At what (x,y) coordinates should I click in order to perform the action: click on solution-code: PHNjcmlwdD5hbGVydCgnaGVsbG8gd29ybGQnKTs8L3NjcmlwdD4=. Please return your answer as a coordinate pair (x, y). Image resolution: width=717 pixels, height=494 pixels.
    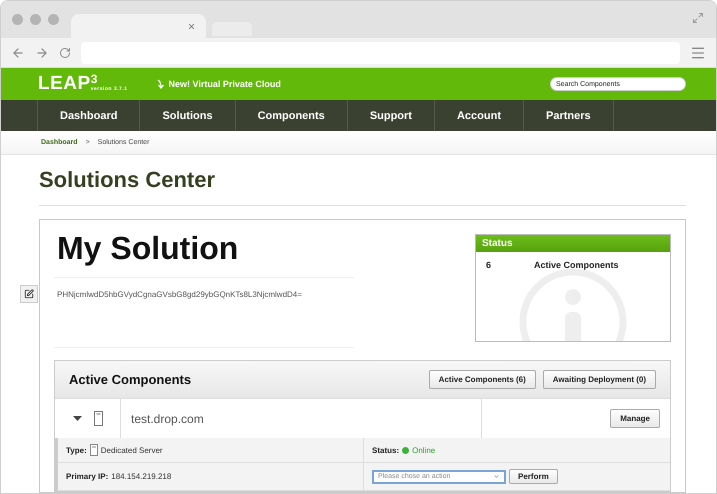
    Looking at the image, I should click on (179, 294).